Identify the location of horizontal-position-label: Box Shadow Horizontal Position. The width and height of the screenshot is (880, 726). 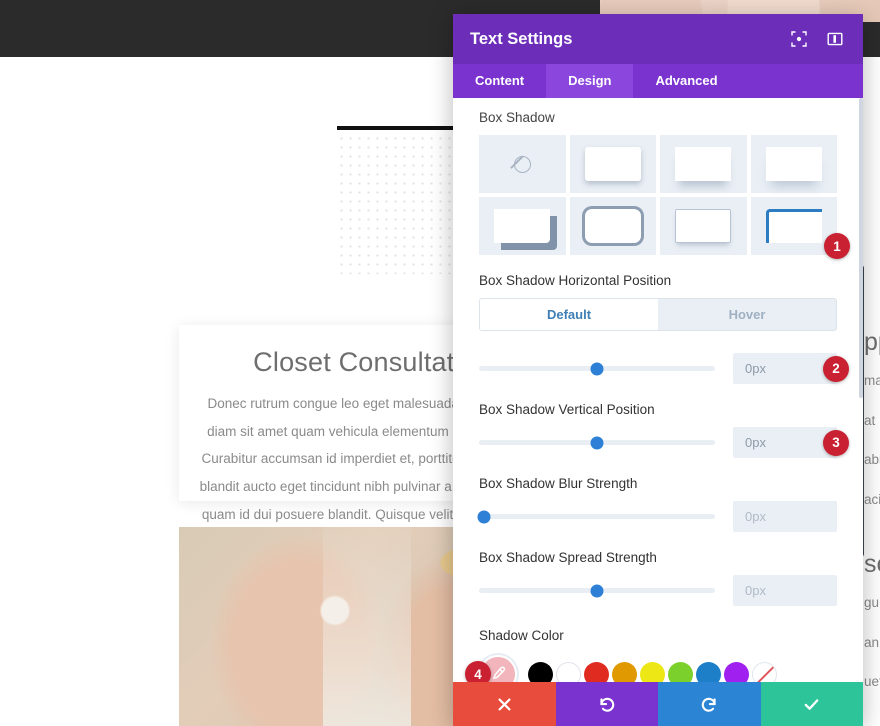
(575, 280).